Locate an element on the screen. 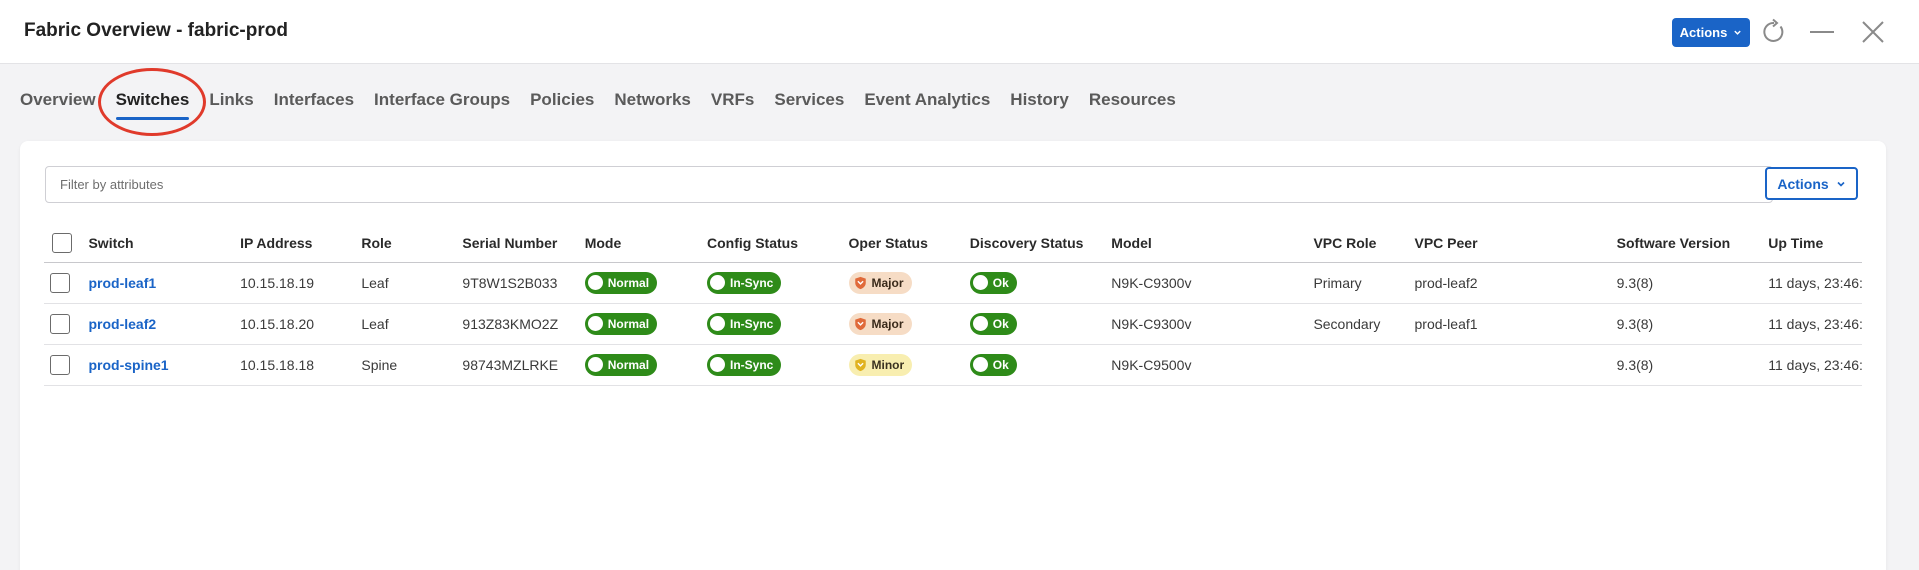 The width and height of the screenshot is (1919, 570). select-all-checkbox is located at coordinates (62, 243).